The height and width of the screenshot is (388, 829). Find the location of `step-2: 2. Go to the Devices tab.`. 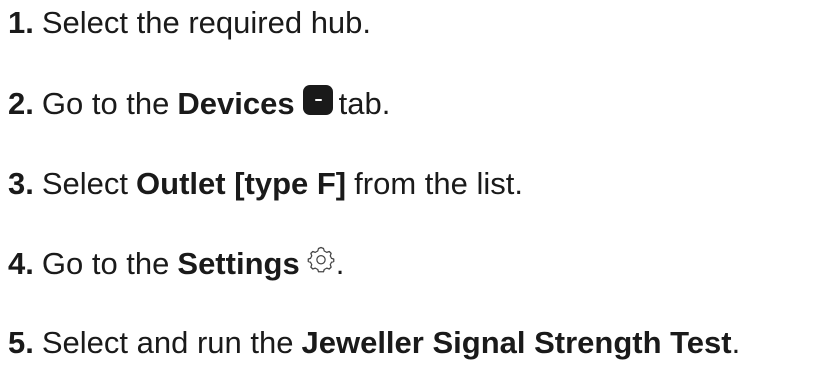

step-2: 2. Go to the Devices tab. is located at coordinates (199, 104).